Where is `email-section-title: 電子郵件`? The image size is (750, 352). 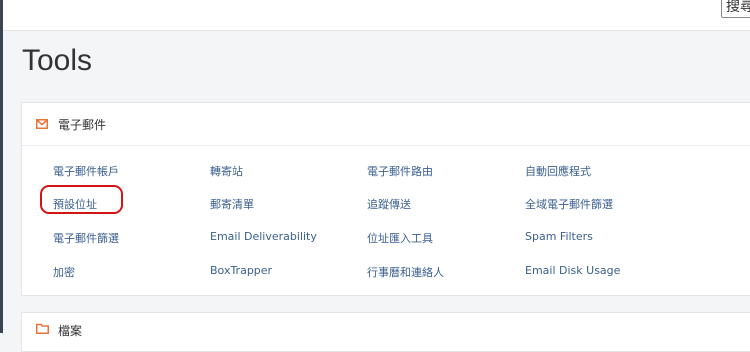
email-section-title: 電子郵件 is located at coordinates (82, 125).